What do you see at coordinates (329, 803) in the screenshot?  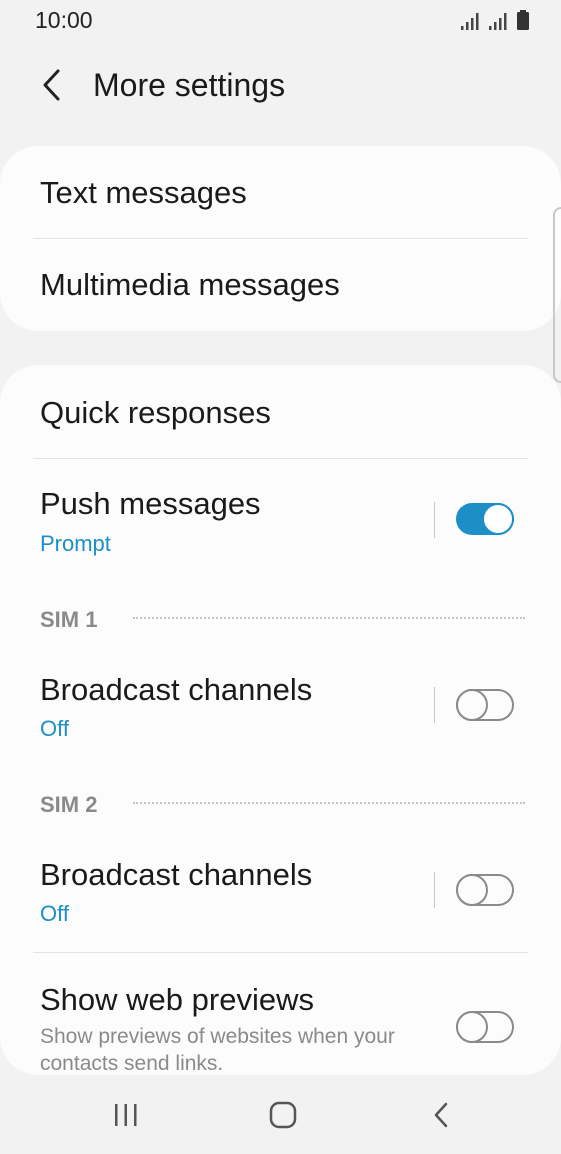 I see `sim2-dotted-divider` at bounding box center [329, 803].